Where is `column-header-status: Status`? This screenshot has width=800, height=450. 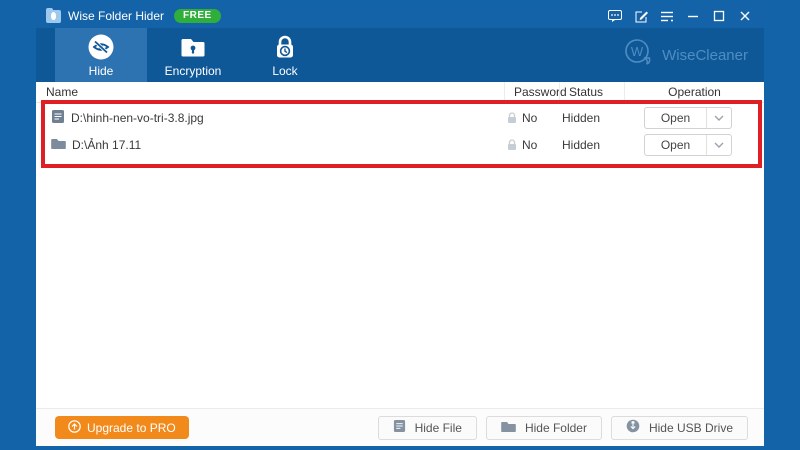 column-header-status: Status is located at coordinates (591, 92).